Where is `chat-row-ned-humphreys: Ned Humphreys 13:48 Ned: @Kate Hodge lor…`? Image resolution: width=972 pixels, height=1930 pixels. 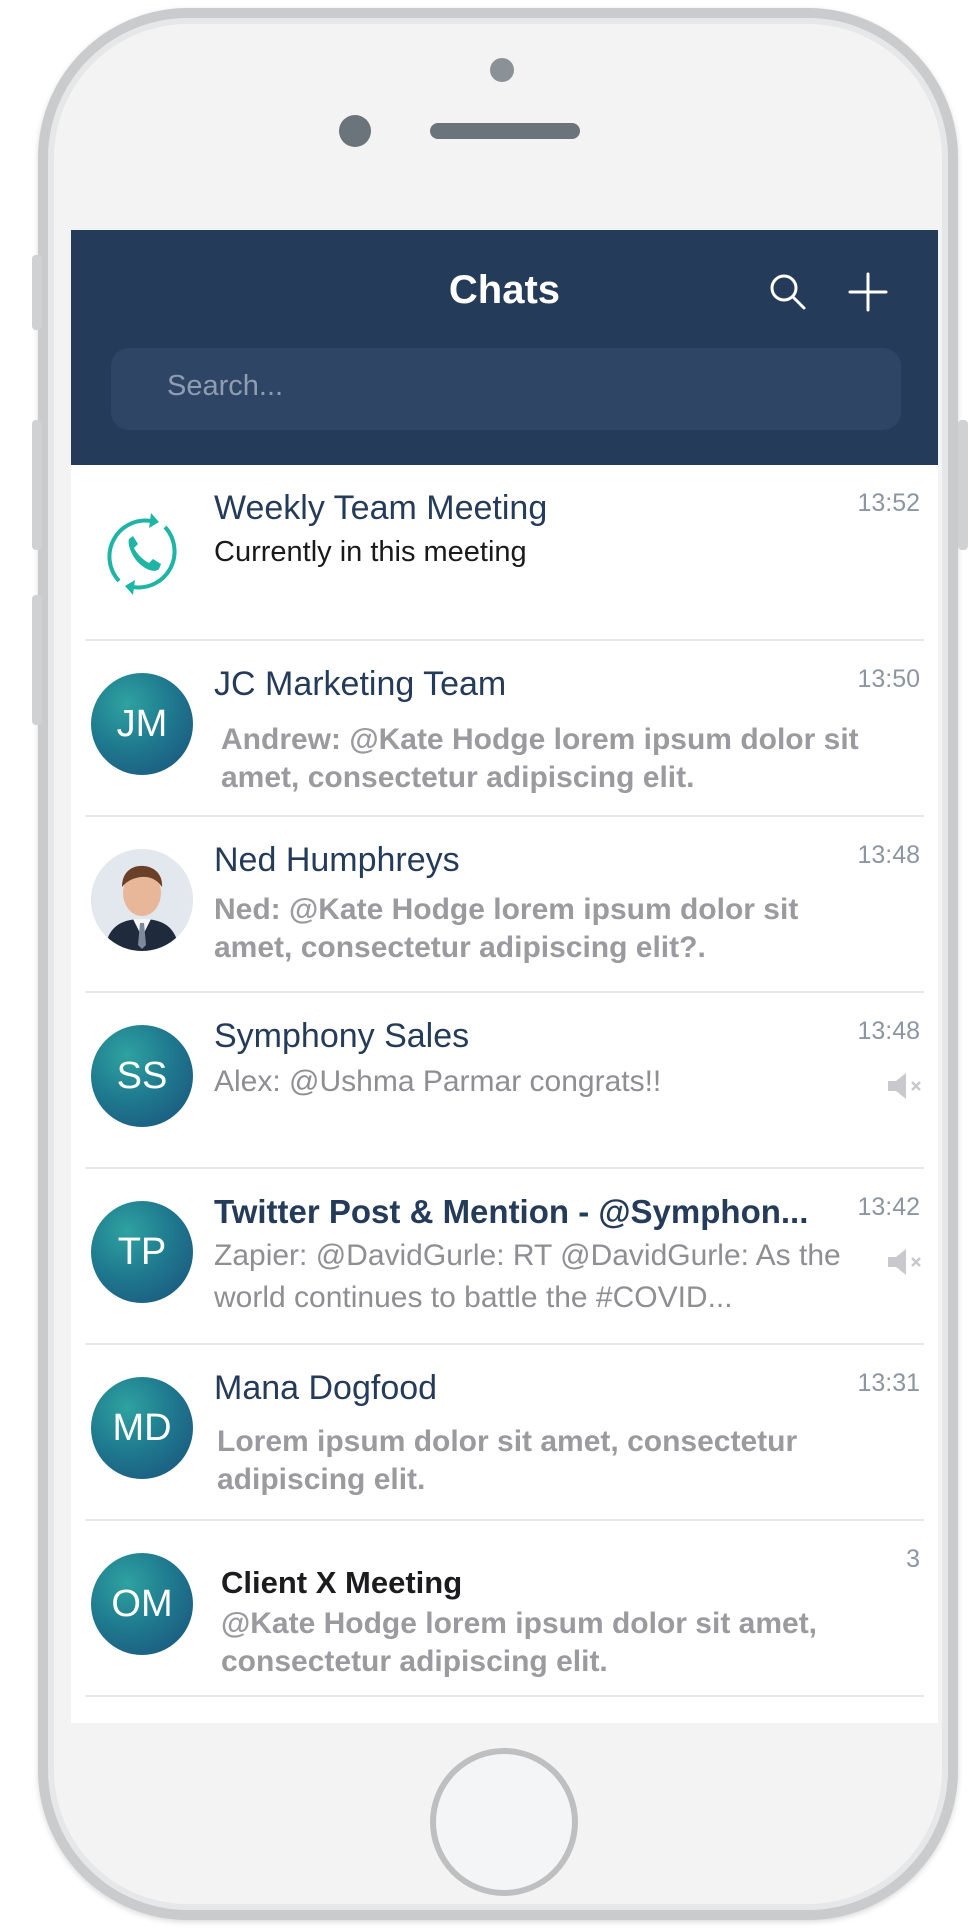
chat-row-ned-humphreys: Ned Humphreys 13:48 Ned: @Kate Hodge lor… is located at coordinates (504, 905).